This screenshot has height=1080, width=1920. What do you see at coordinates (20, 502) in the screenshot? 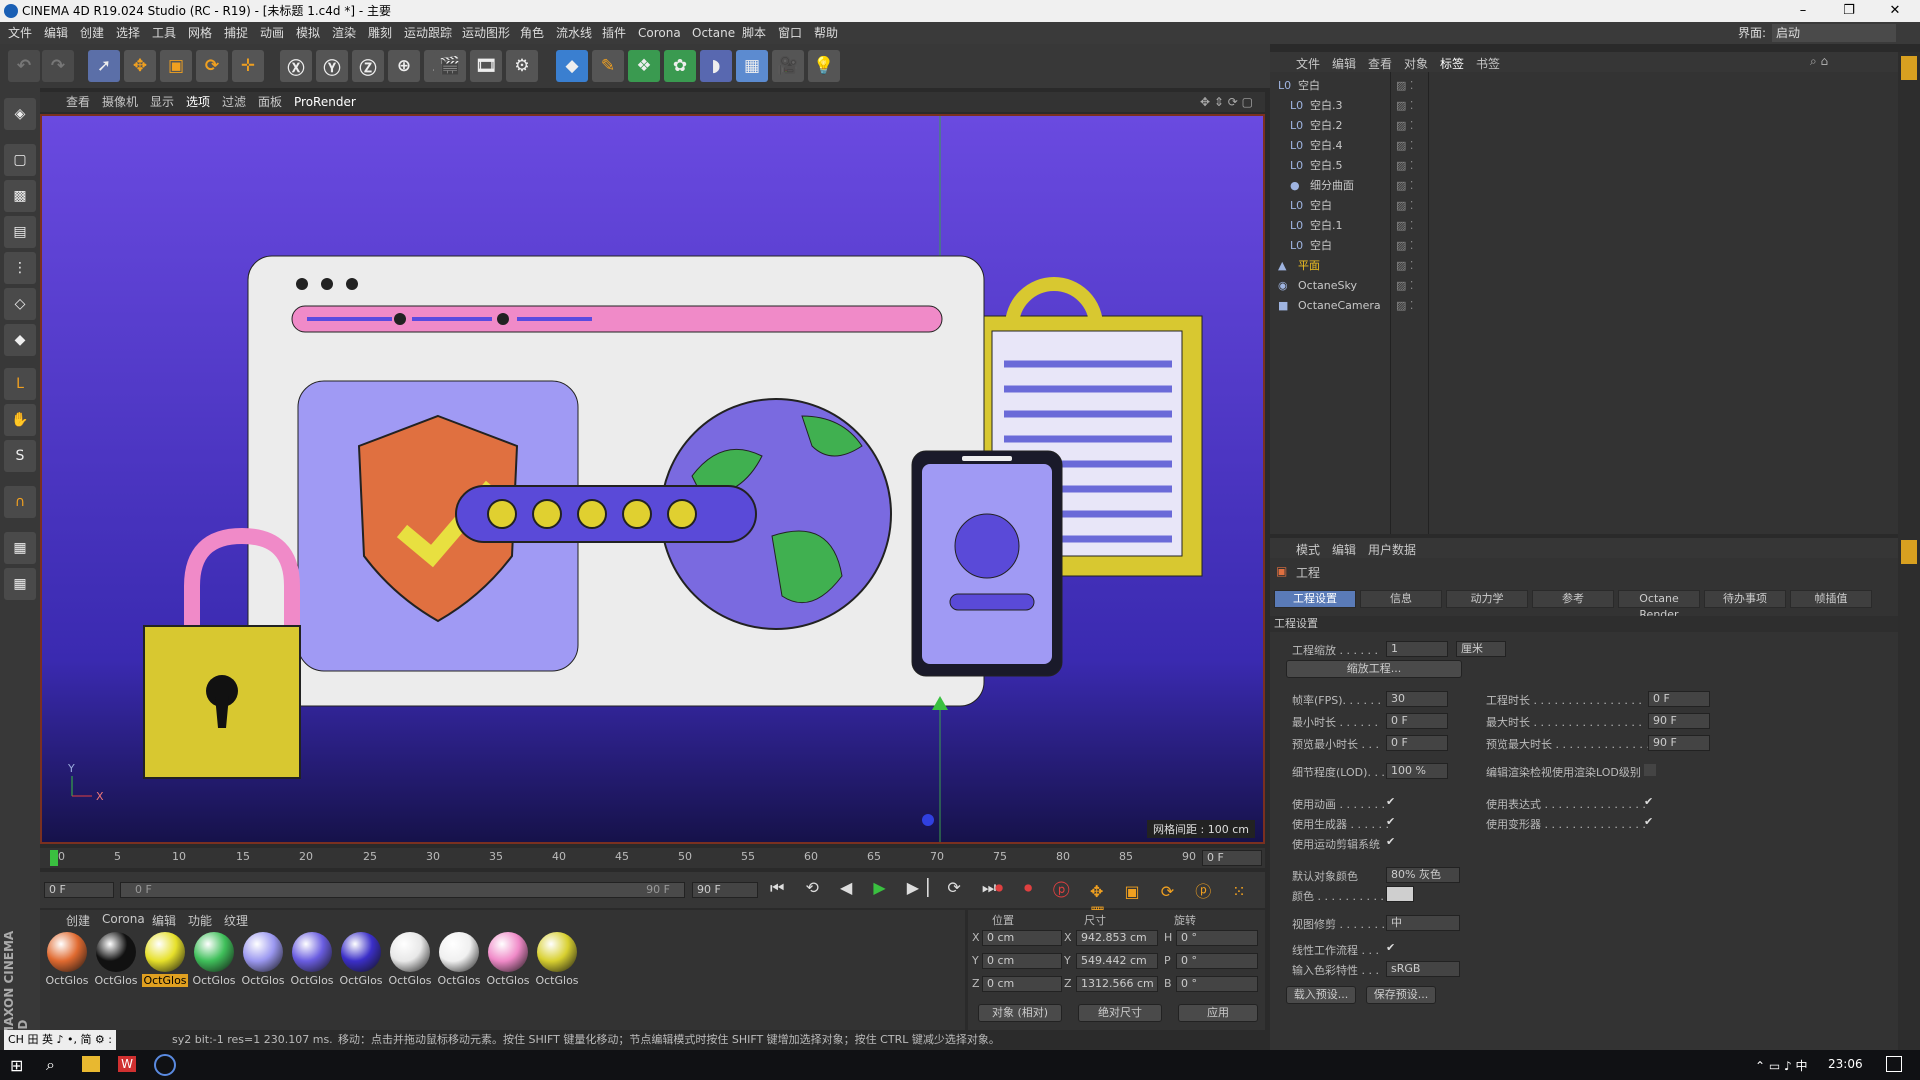
I see `magnet-icon: ∩` at bounding box center [20, 502].